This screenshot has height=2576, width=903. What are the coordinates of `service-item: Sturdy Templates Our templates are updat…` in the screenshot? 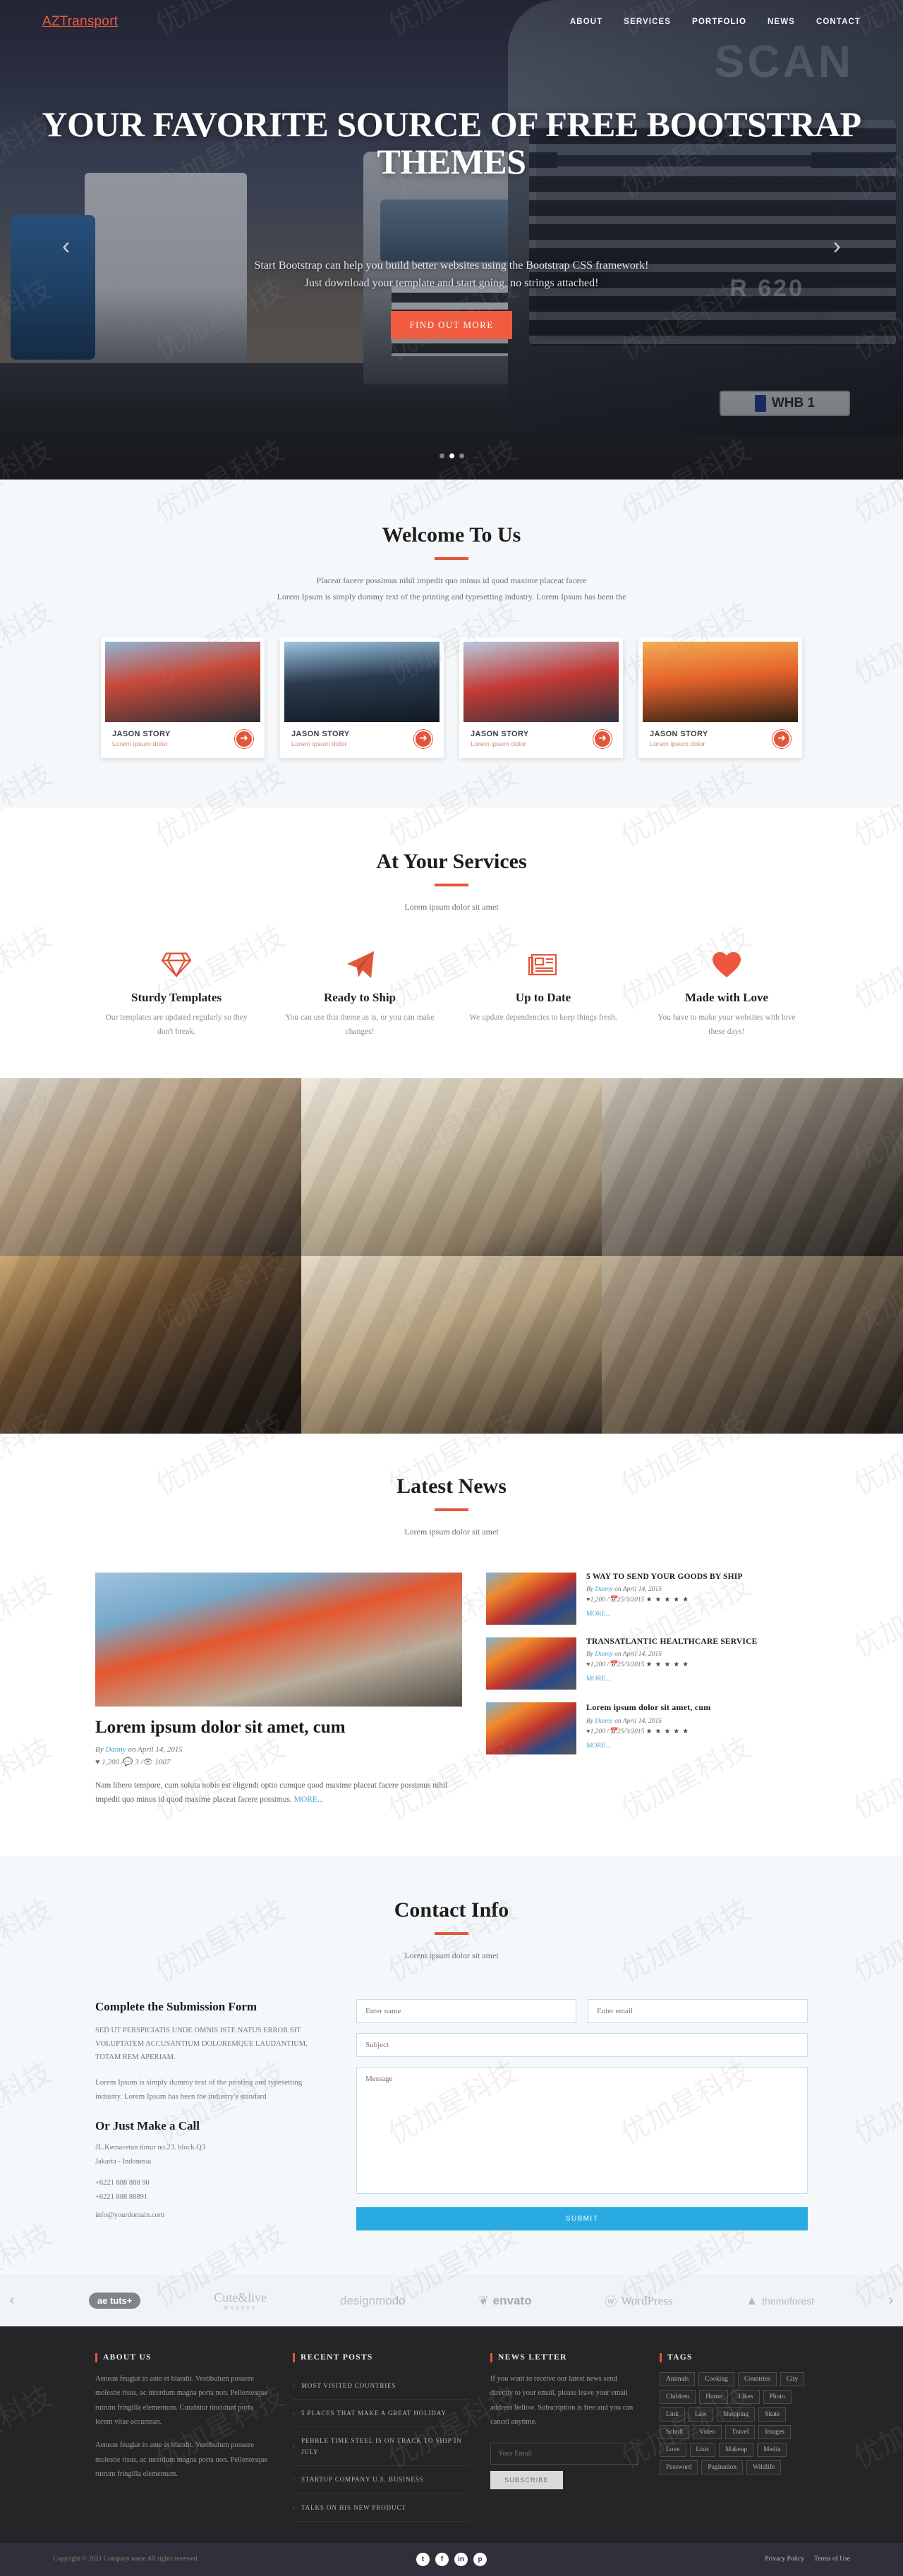 It's located at (176, 994).